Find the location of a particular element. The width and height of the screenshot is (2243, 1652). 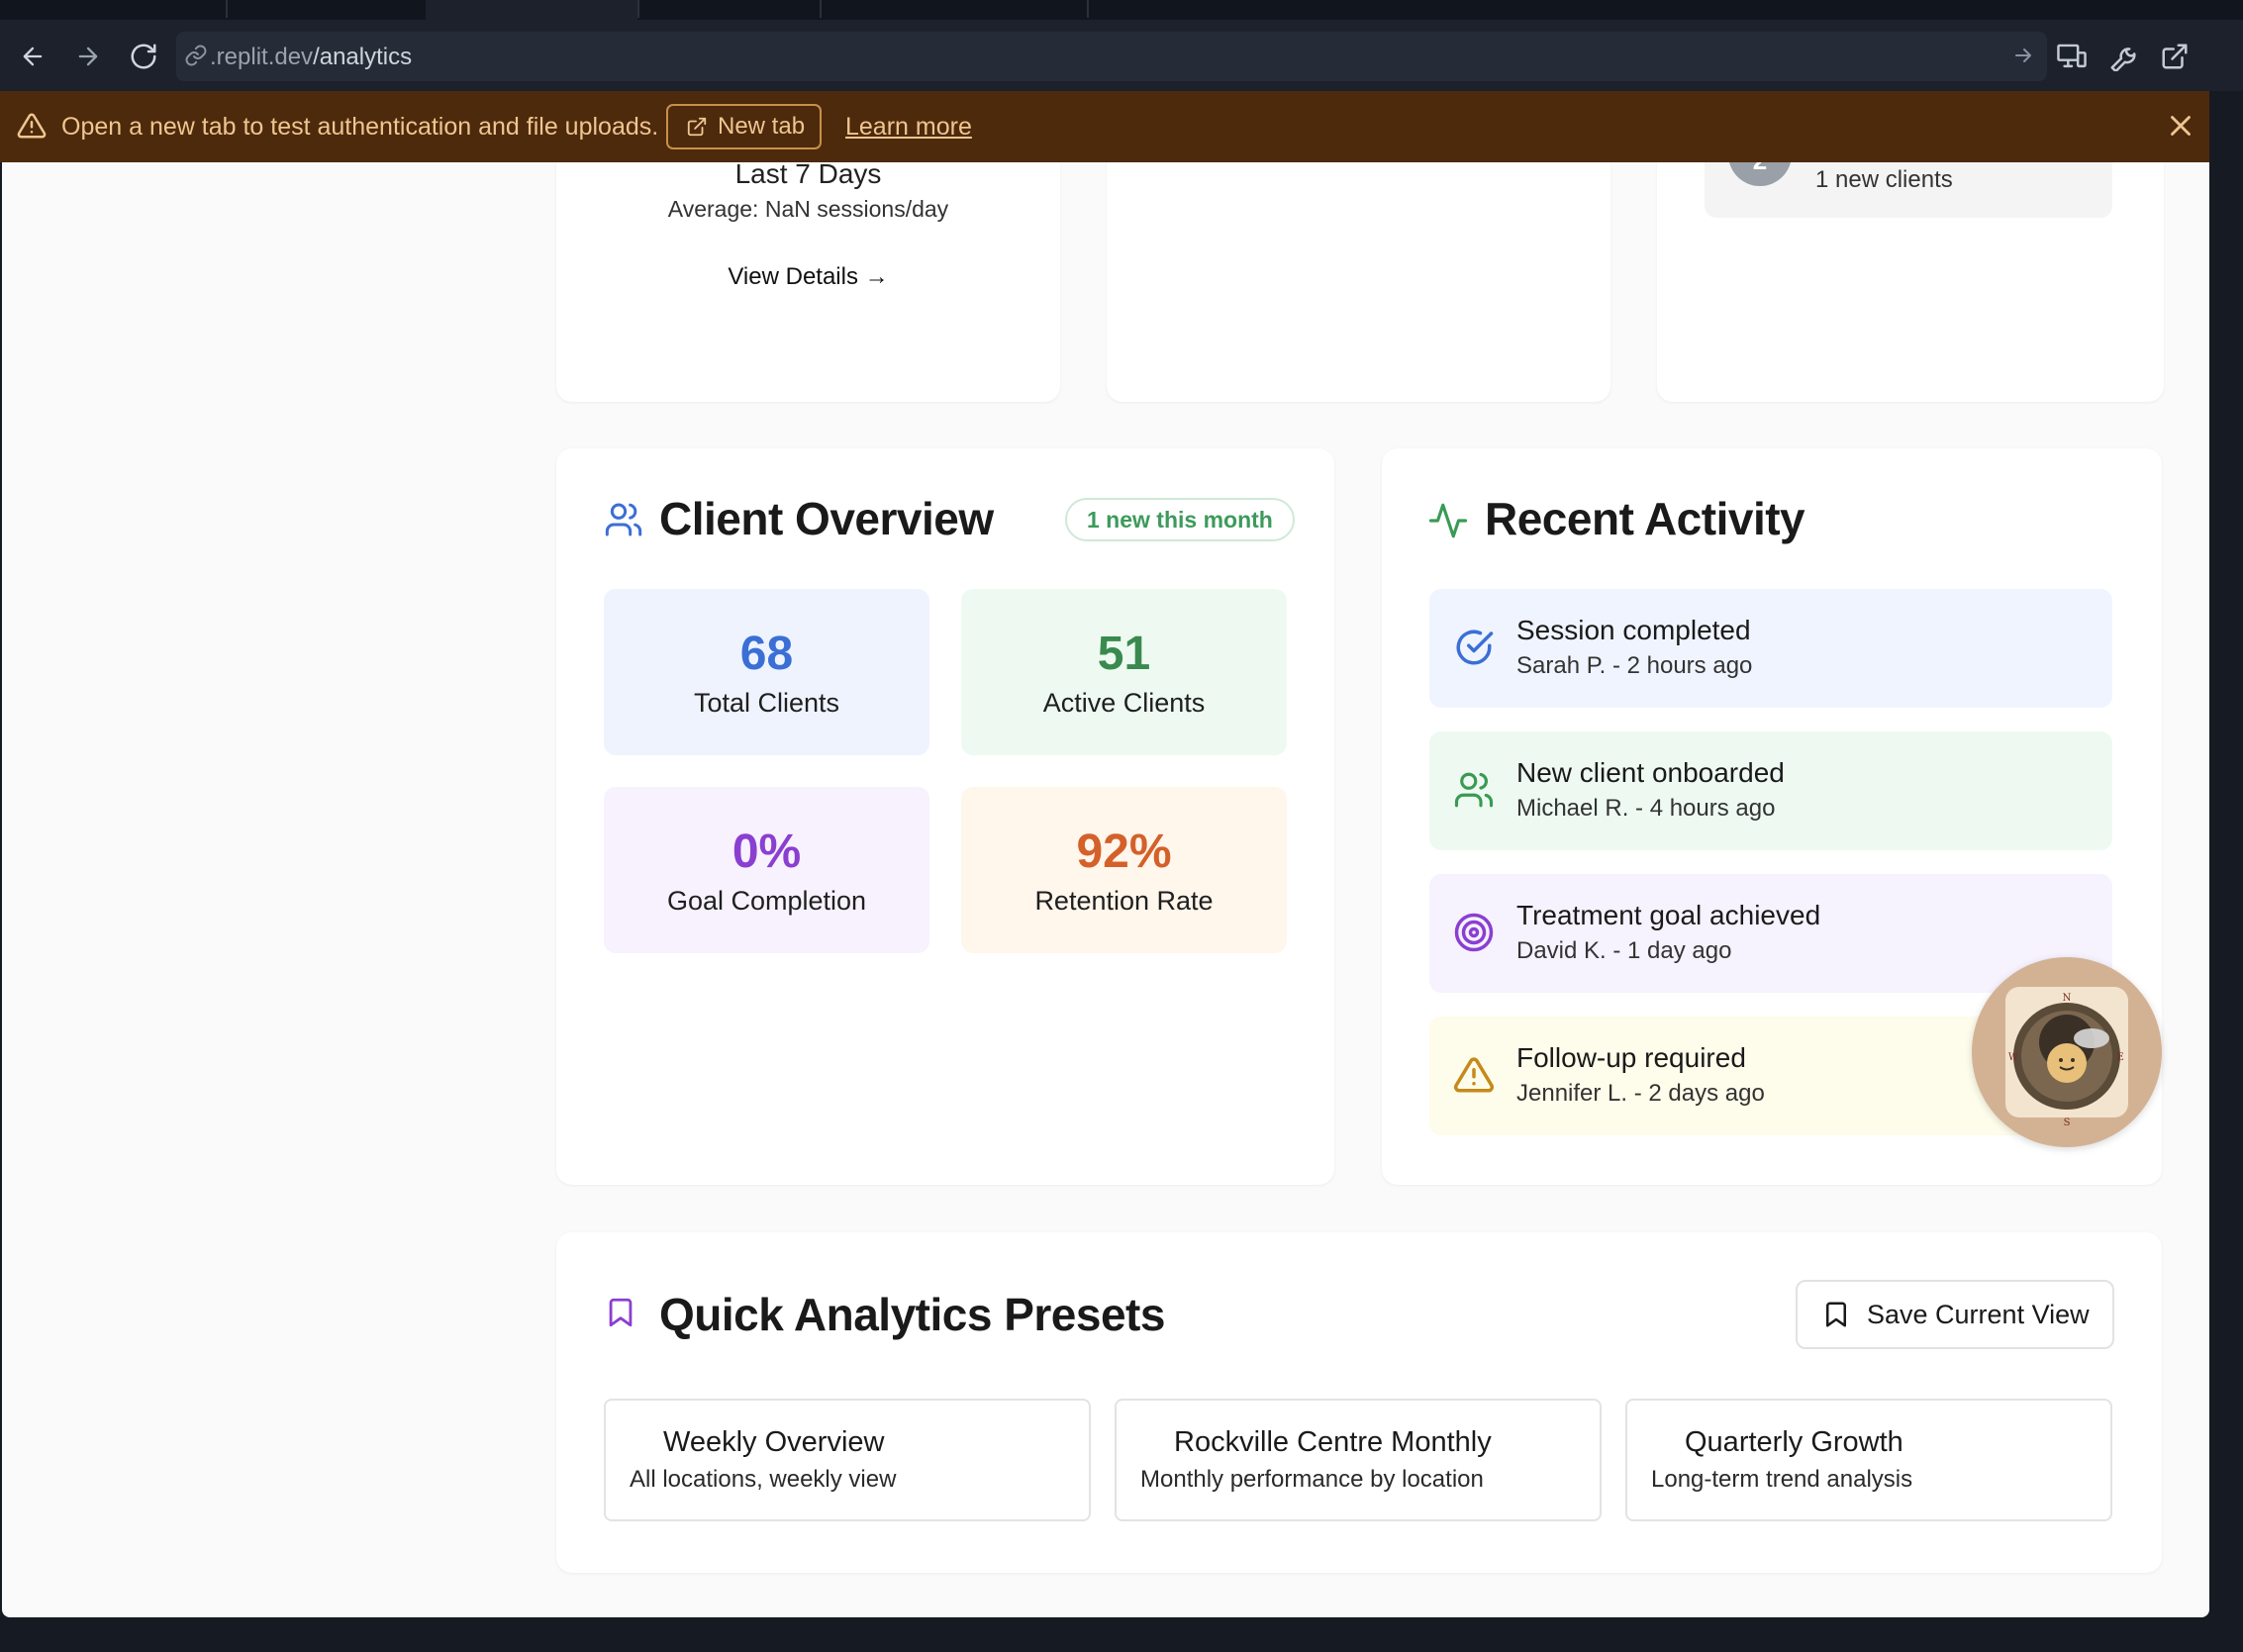

activity-item: Session completed Sarah P. - 2 hours ago is located at coordinates (1770, 648).